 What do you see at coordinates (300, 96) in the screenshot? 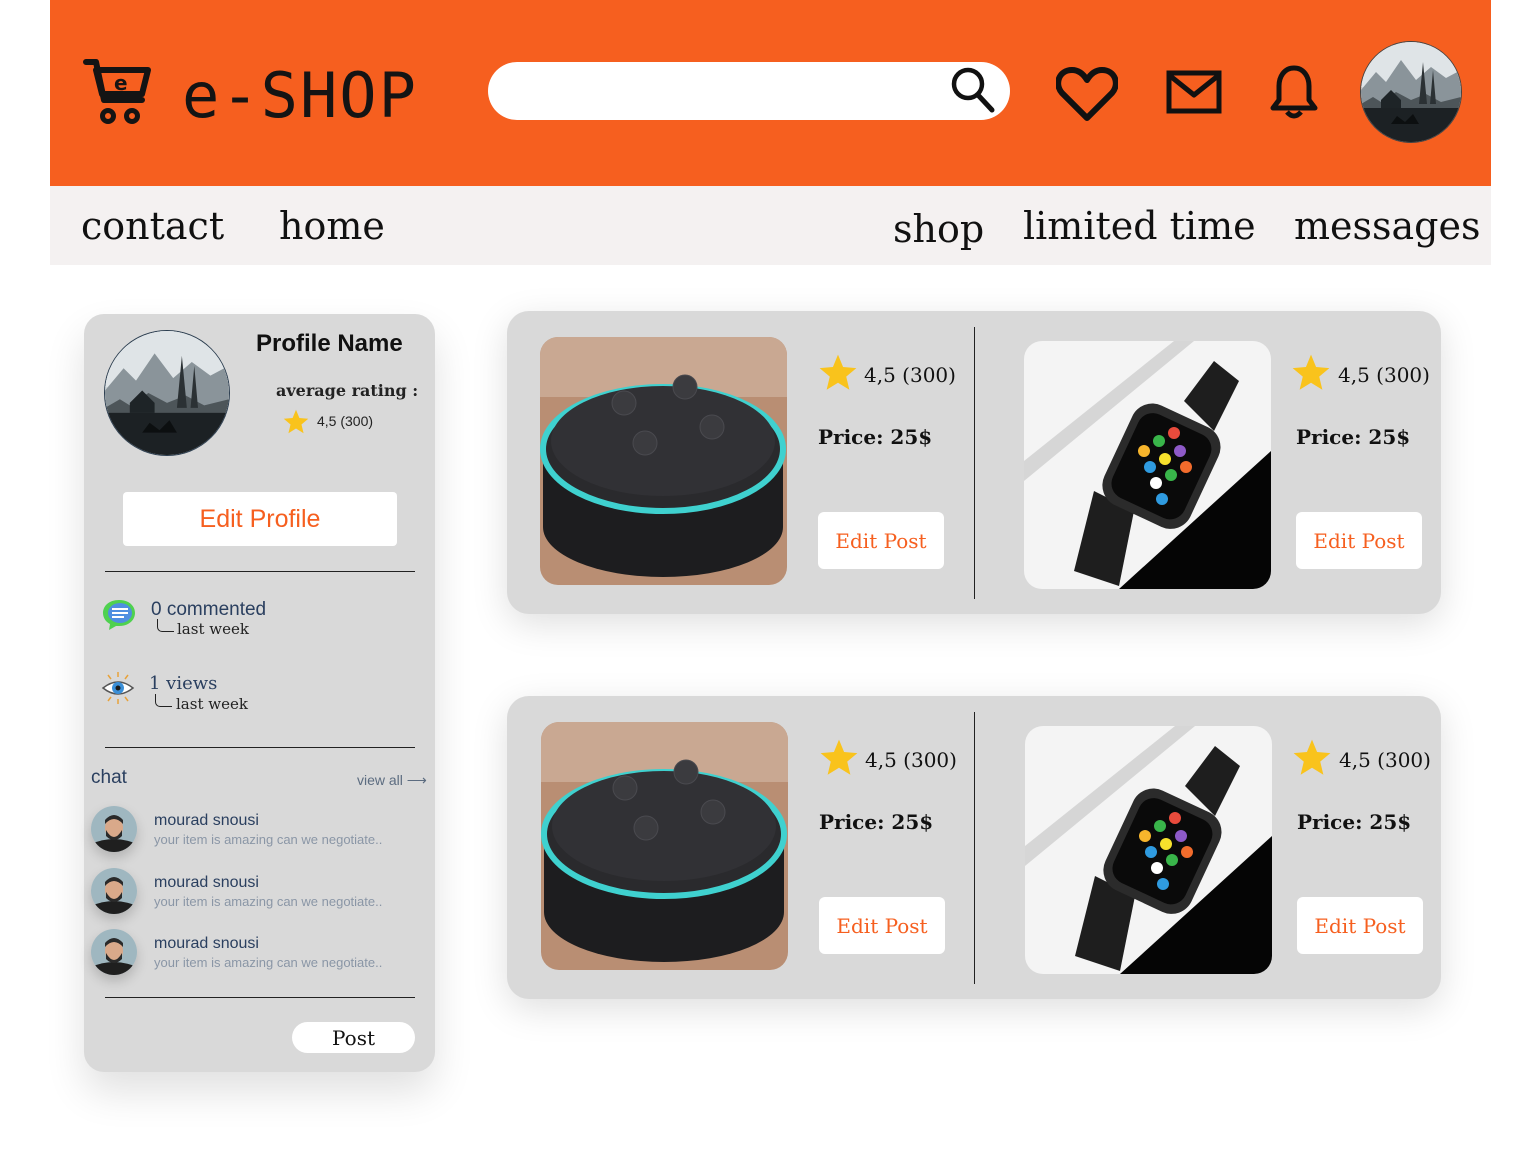
I see `brand-name: e-SHOP` at bounding box center [300, 96].